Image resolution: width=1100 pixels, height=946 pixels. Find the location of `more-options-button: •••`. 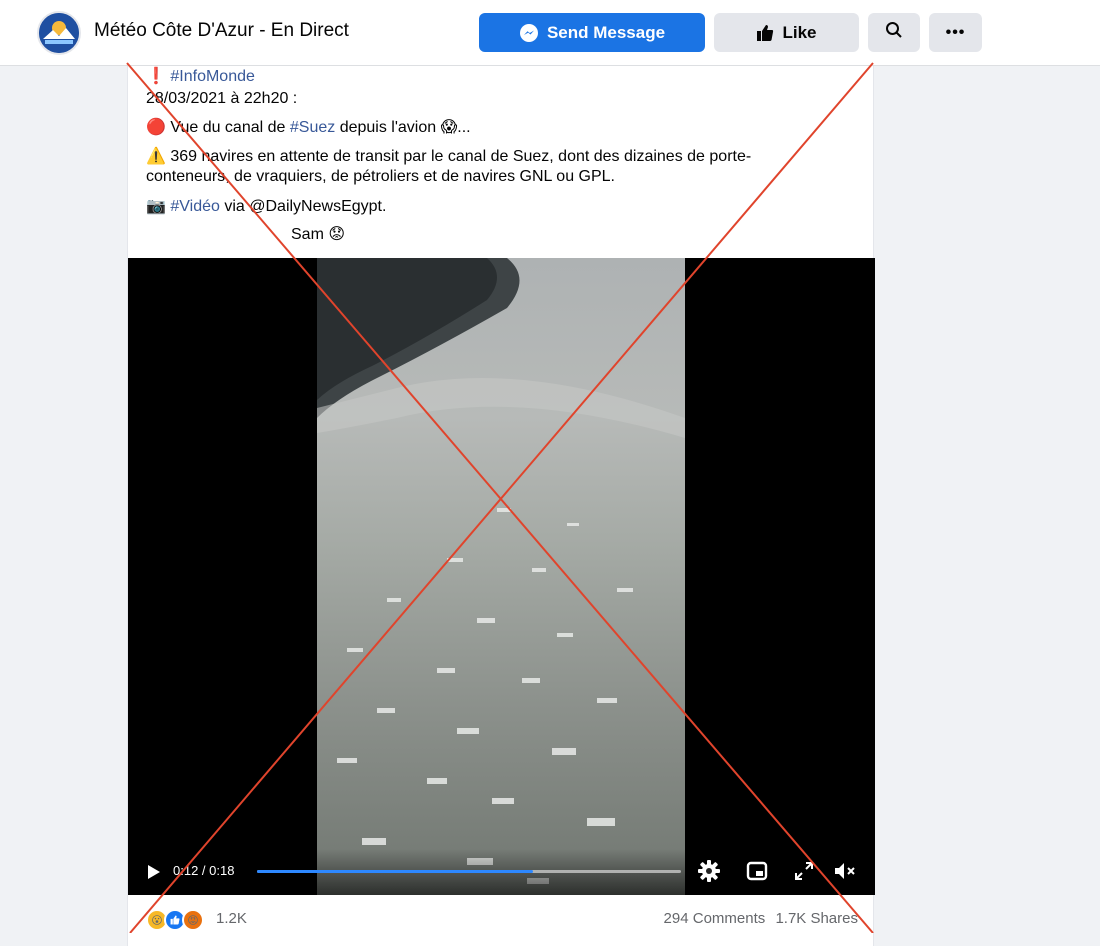

more-options-button: ••• is located at coordinates (955, 32).